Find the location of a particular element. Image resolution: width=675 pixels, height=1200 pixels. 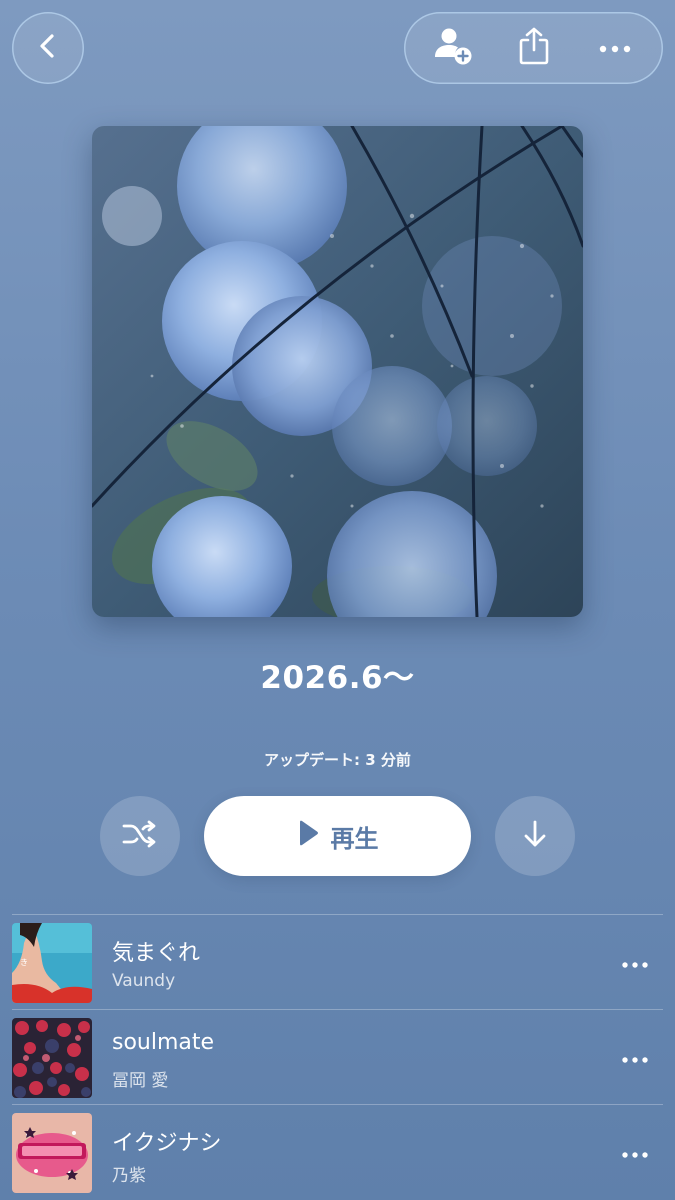

back-button is located at coordinates (48, 48).